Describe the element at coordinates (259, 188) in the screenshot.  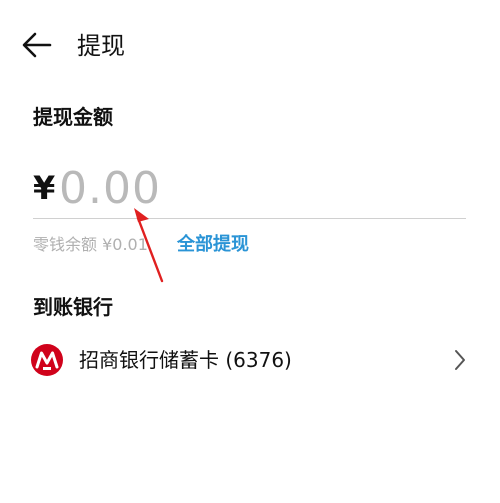
I see `amount-input` at that location.